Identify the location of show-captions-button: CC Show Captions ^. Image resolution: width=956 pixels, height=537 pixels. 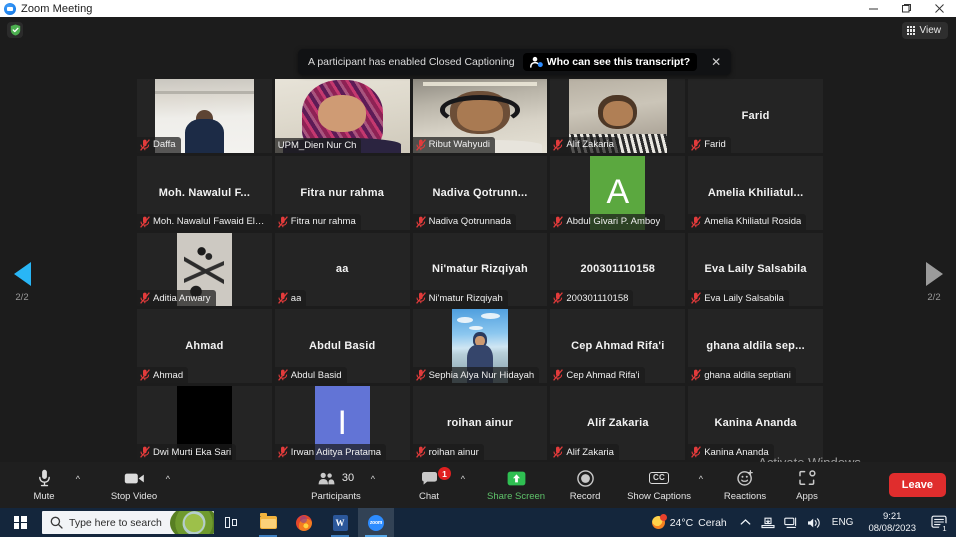
(663, 485).